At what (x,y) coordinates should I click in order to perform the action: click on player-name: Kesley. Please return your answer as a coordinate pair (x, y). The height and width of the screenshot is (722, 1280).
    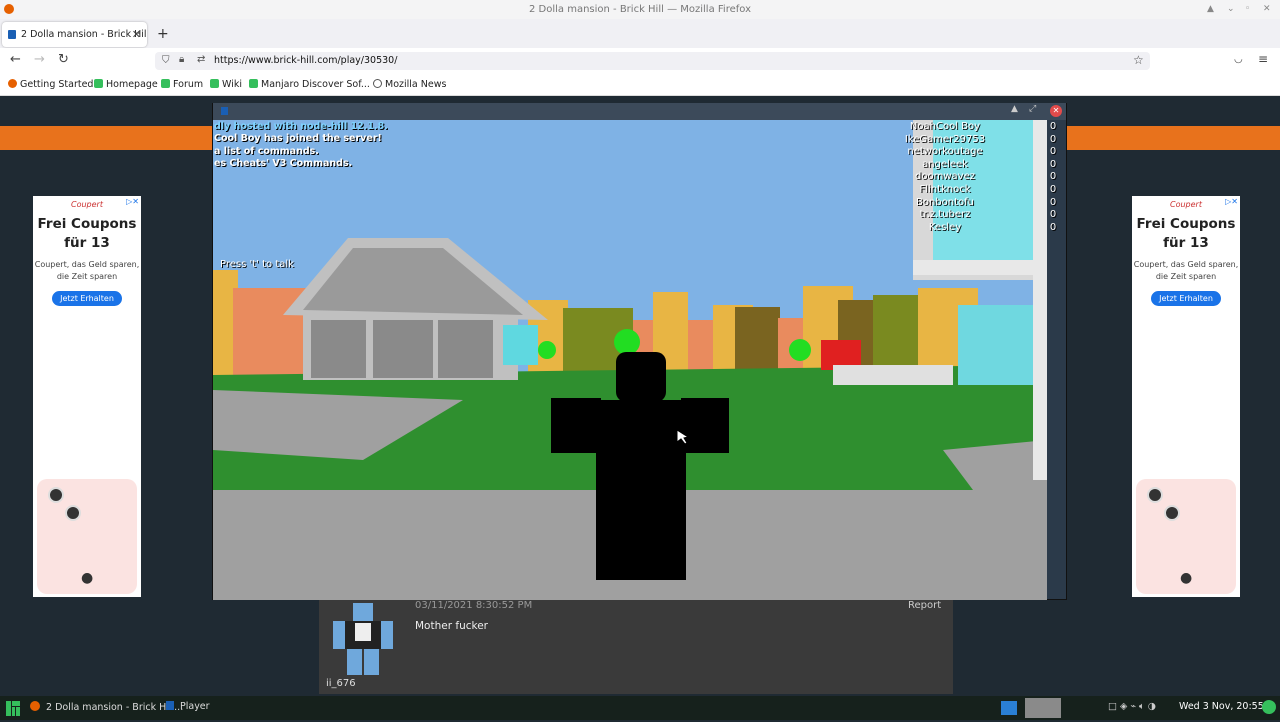
    Looking at the image, I should click on (945, 227).